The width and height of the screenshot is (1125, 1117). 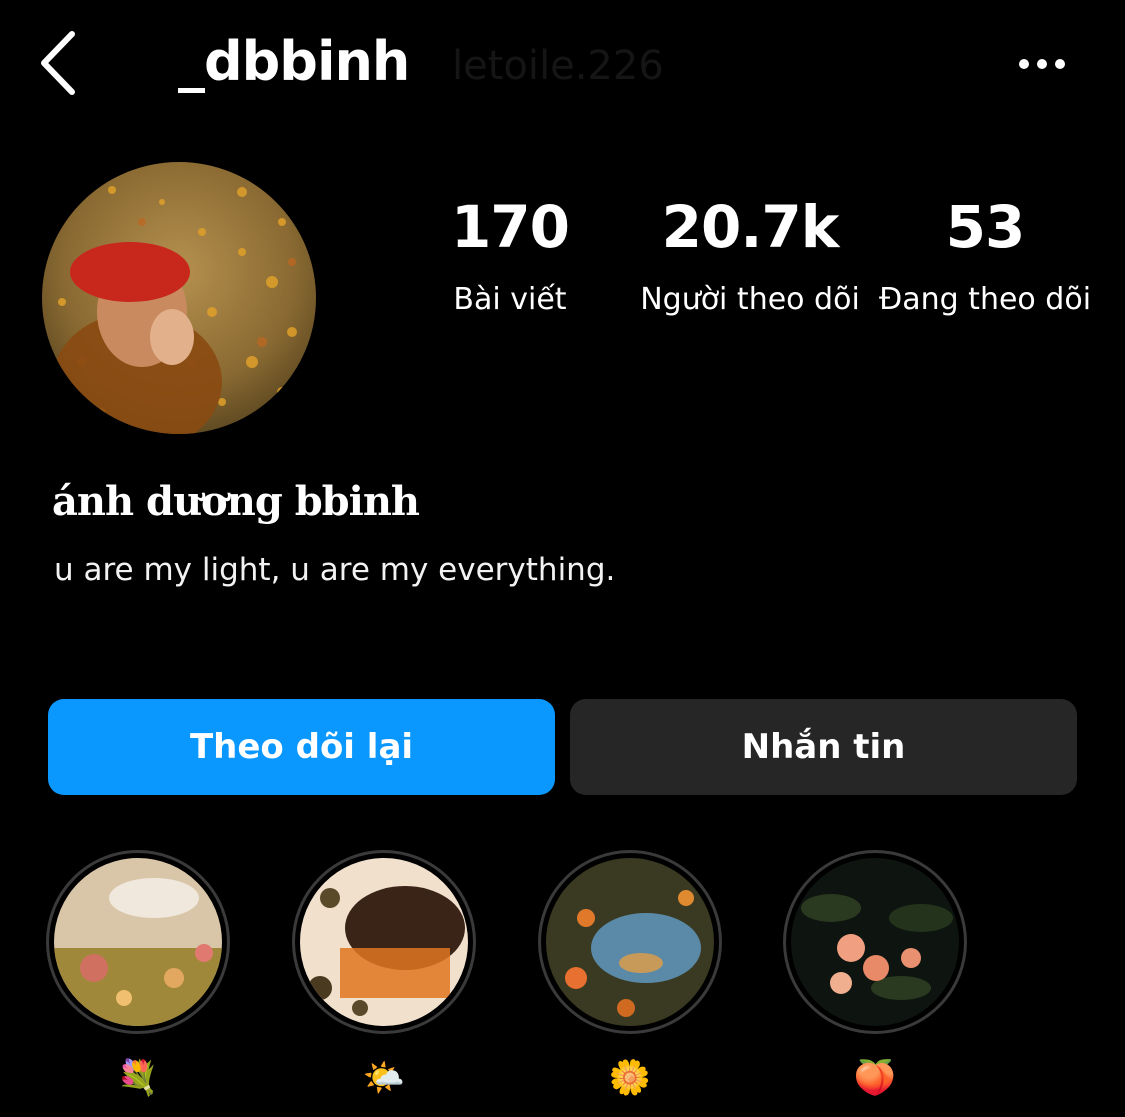 What do you see at coordinates (294, 61) in the screenshot?
I see `profile-username: _dbbinh` at bounding box center [294, 61].